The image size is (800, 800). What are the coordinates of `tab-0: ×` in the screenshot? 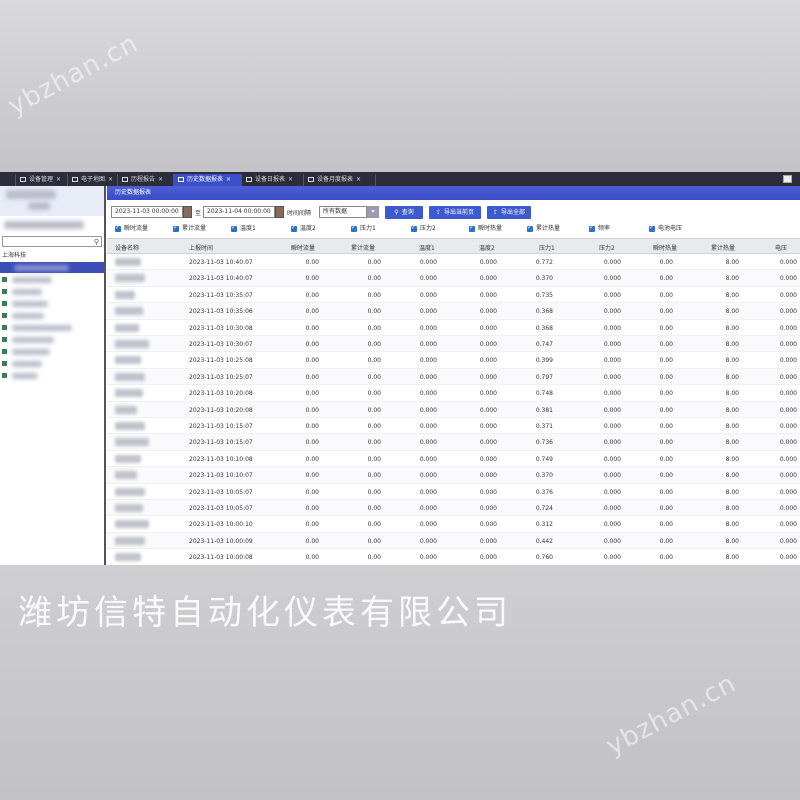 It's located at (8, 180).